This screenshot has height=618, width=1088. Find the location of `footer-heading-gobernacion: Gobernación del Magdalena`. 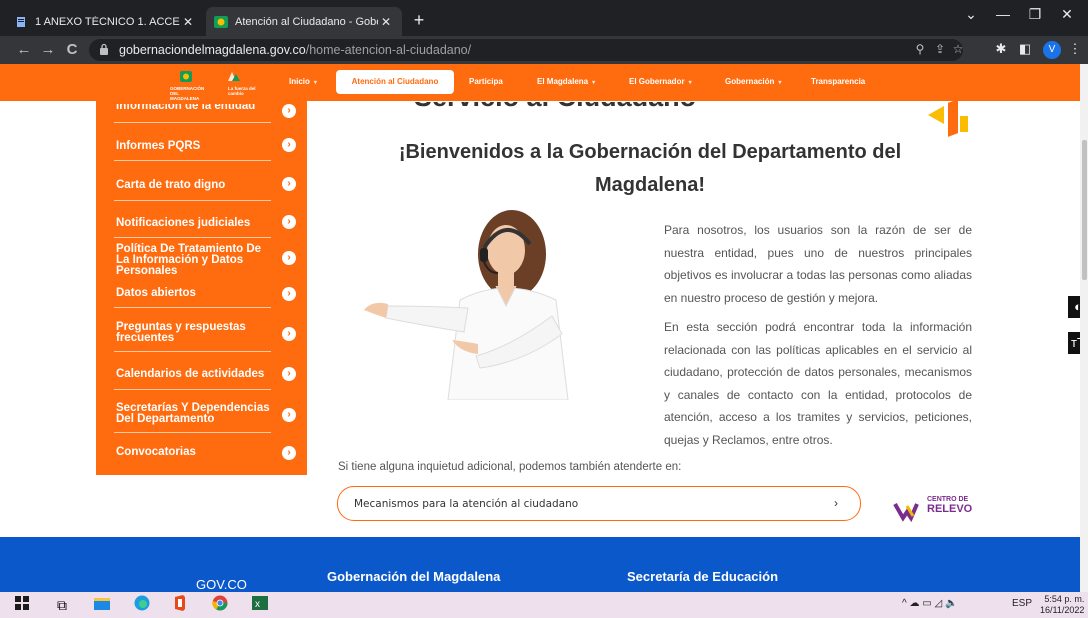

footer-heading-gobernacion: Gobernación del Magdalena is located at coordinates (414, 576).